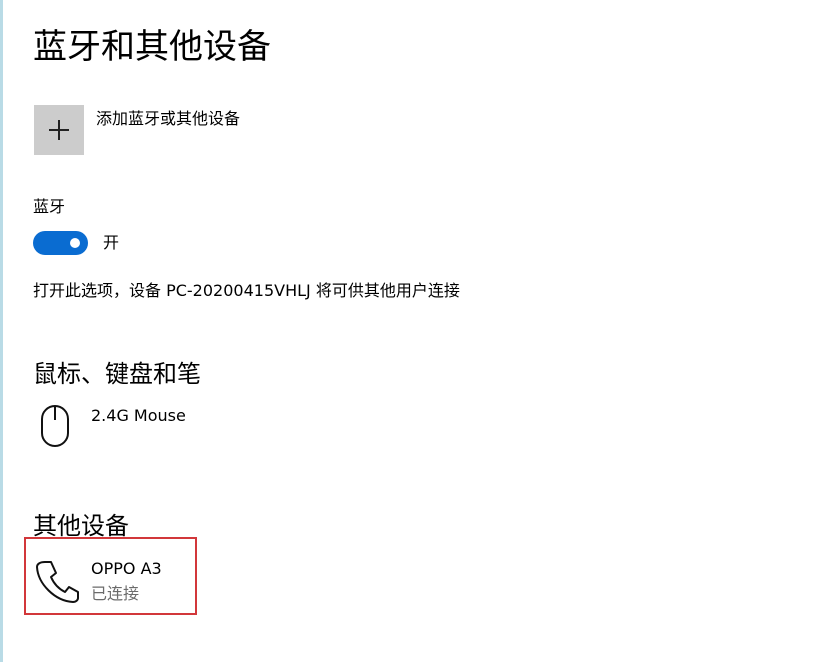 The image size is (829, 662). What do you see at coordinates (1, 331) in the screenshot?
I see `window-left-edge` at bounding box center [1, 331].